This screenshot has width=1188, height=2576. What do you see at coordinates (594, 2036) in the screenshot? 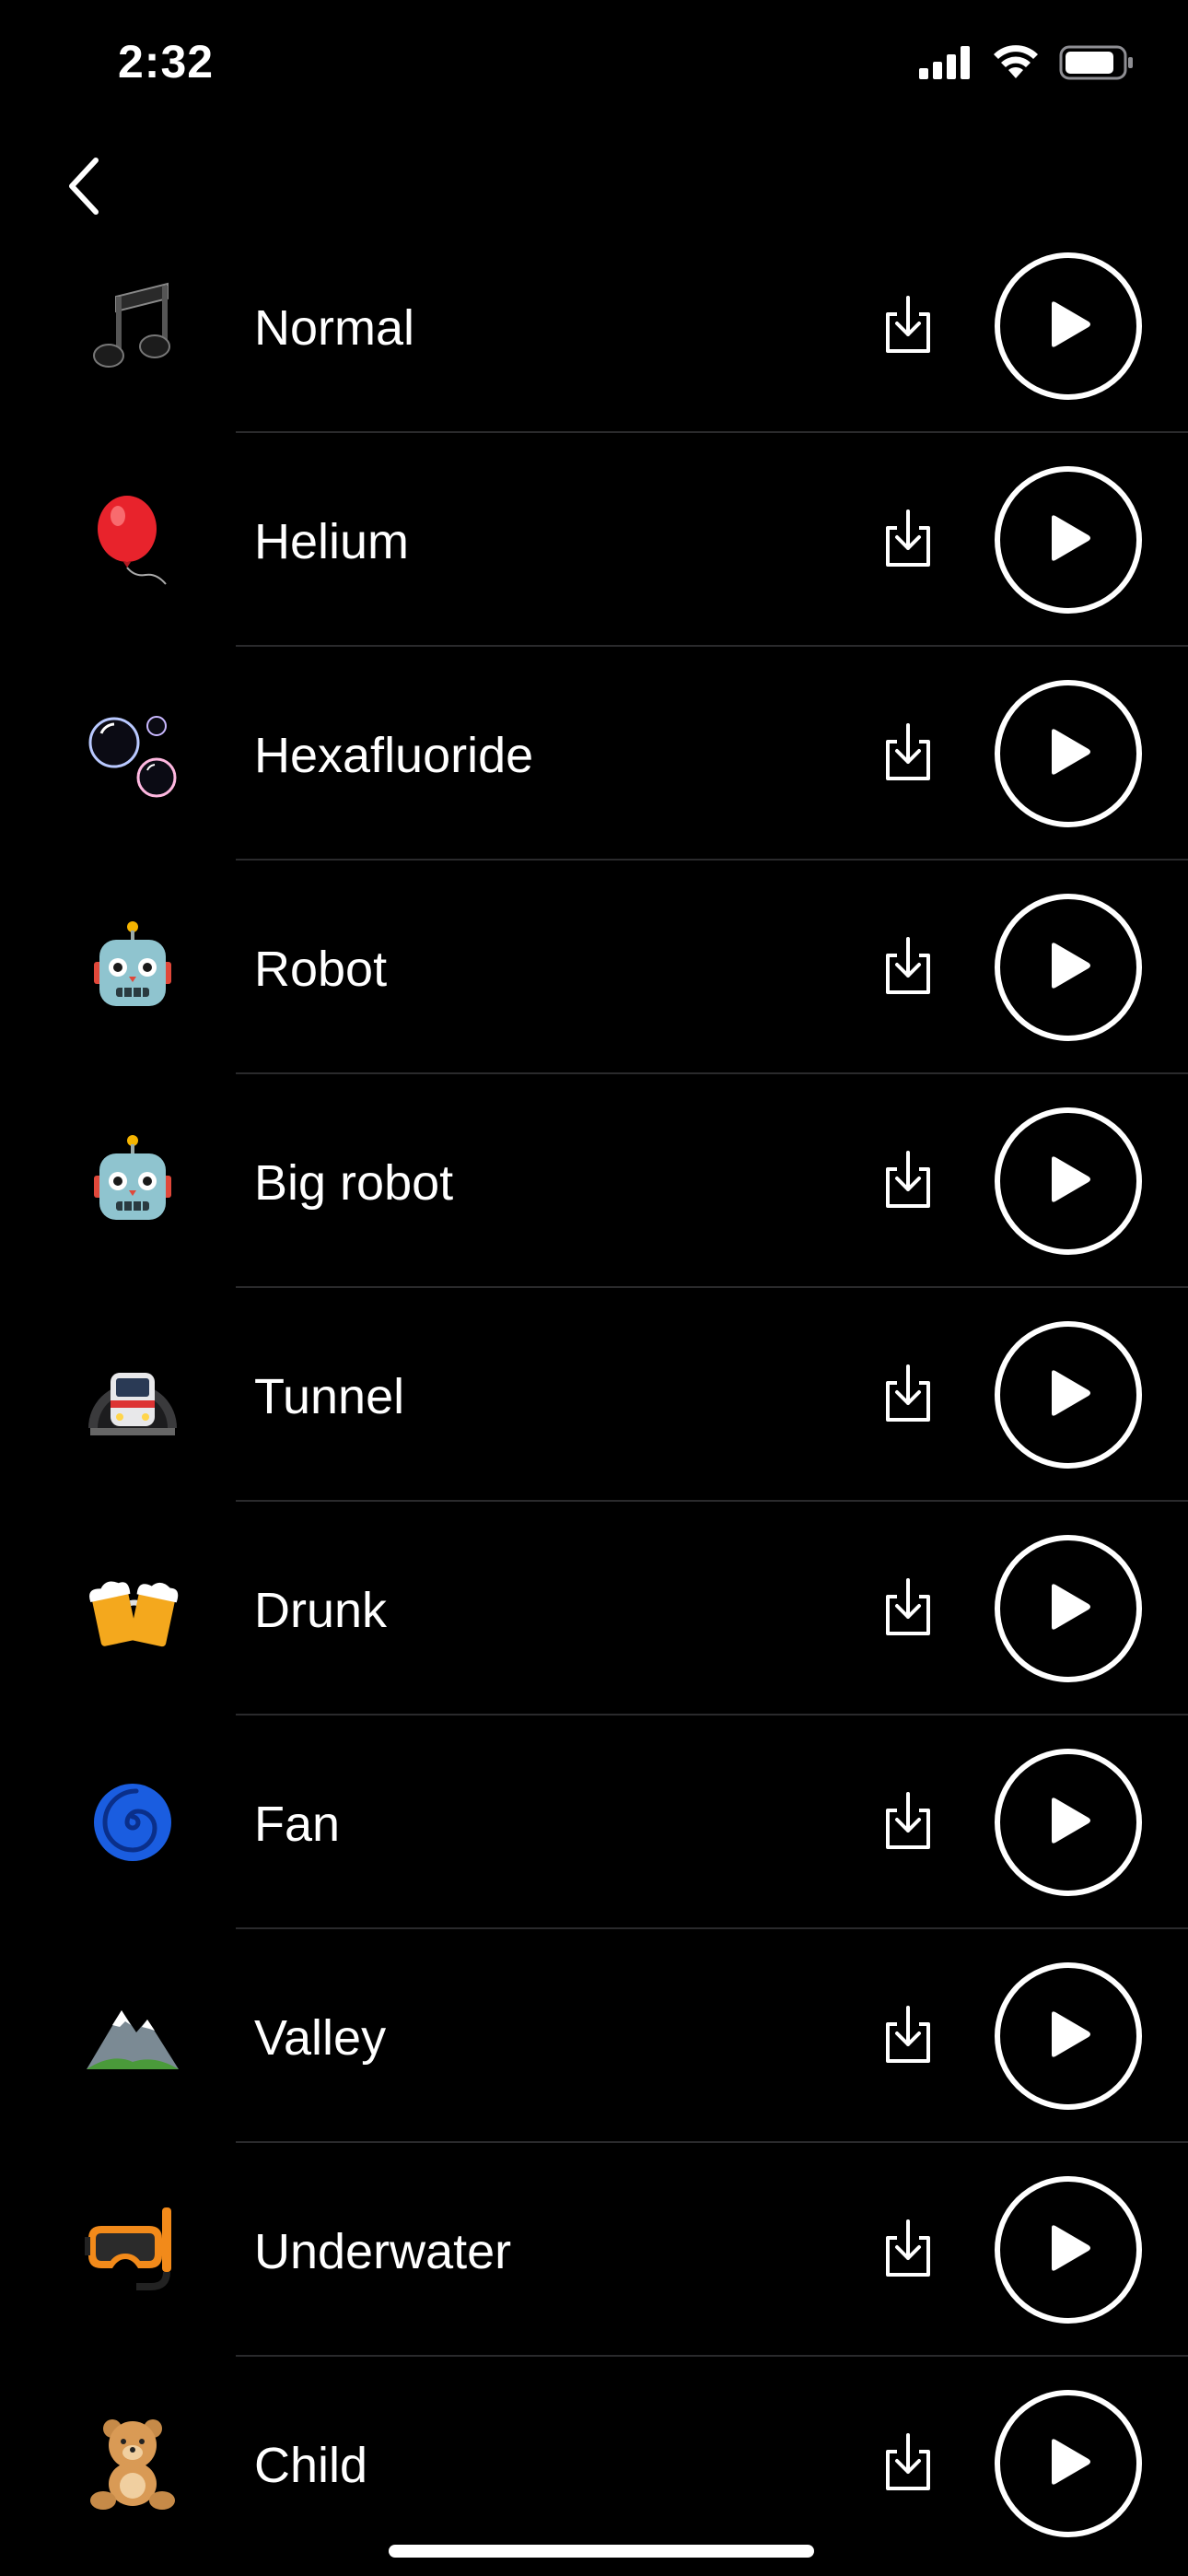
I see `effect-row-valley: Valley` at bounding box center [594, 2036].